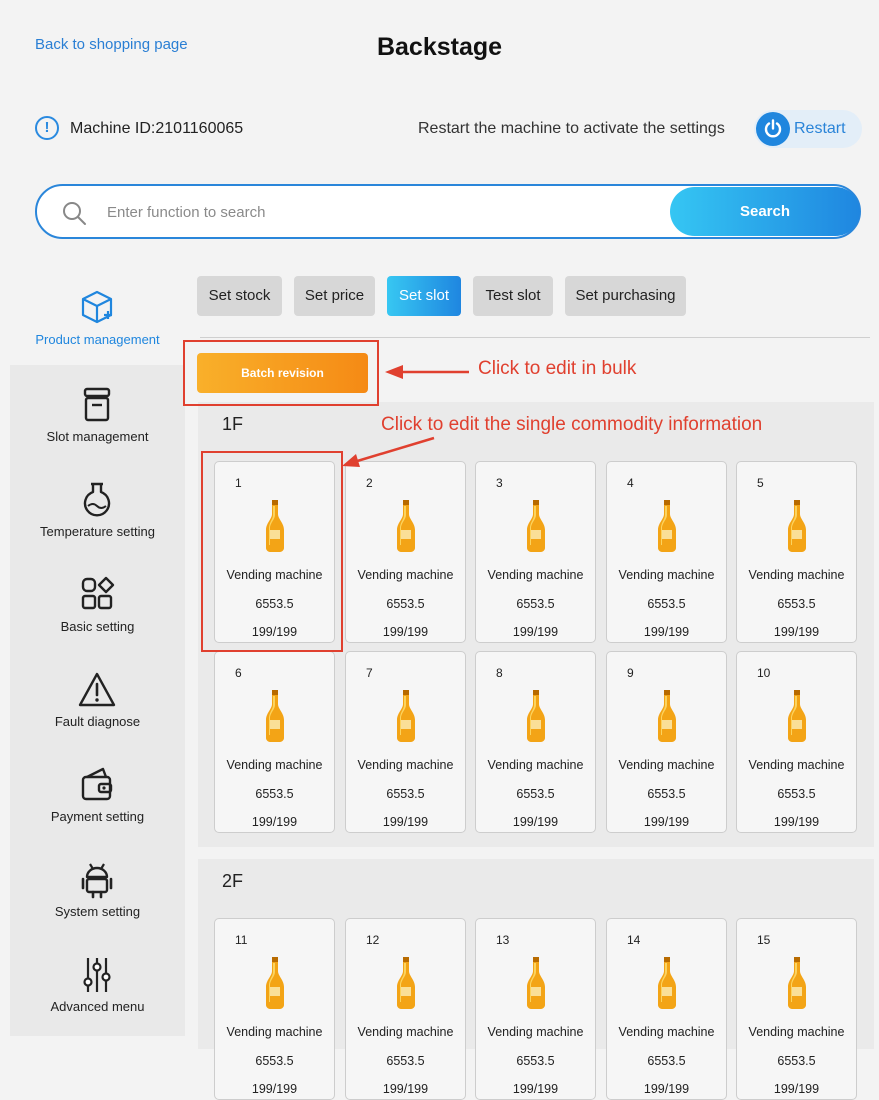  Describe the element at coordinates (239, 296) in the screenshot. I see `tab-set-stock: Set stock` at that location.